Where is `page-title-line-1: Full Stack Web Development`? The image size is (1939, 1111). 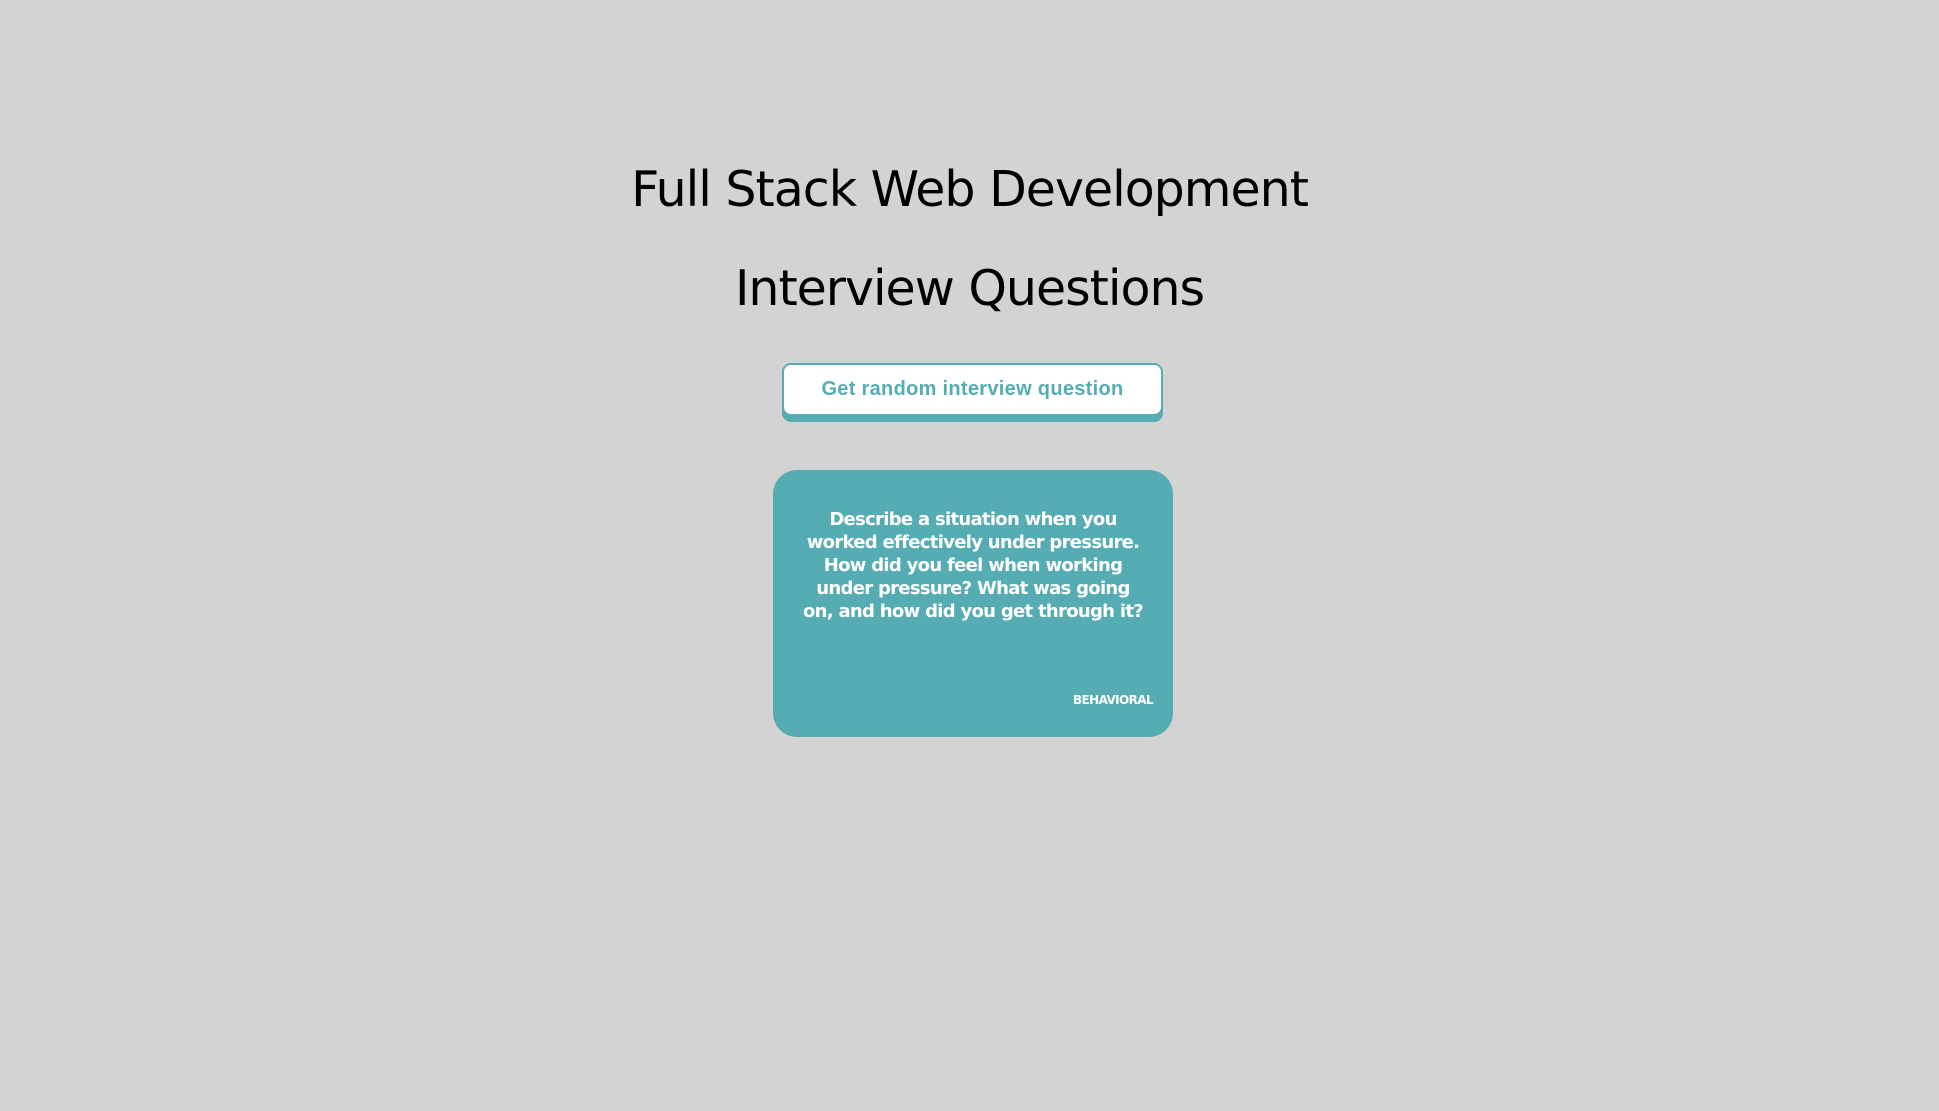
page-title-line-1: Full Stack Web Development is located at coordinates (970, 189).